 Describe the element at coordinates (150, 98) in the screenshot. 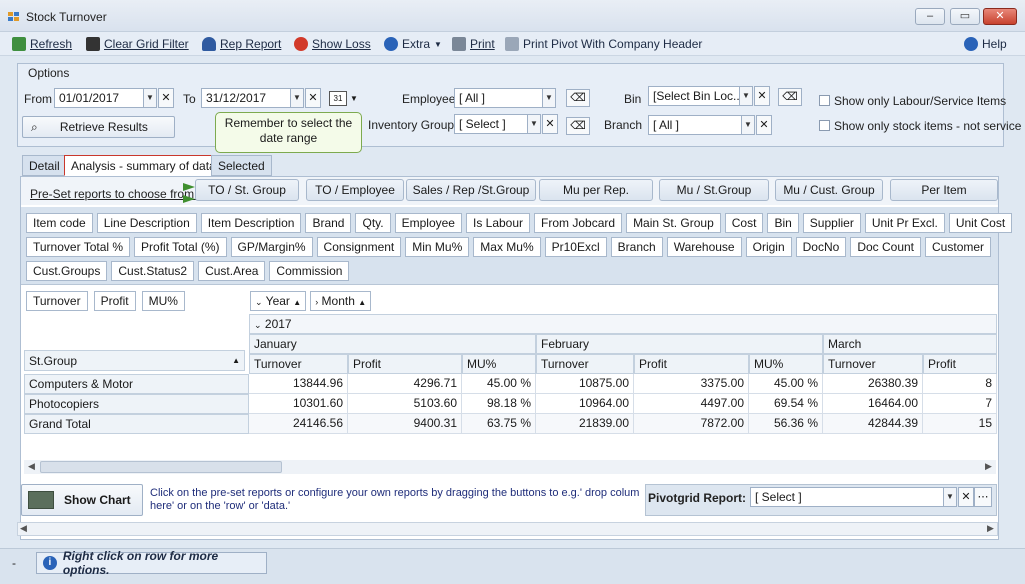

I see `from-date-dropdown: ▼` at that location.